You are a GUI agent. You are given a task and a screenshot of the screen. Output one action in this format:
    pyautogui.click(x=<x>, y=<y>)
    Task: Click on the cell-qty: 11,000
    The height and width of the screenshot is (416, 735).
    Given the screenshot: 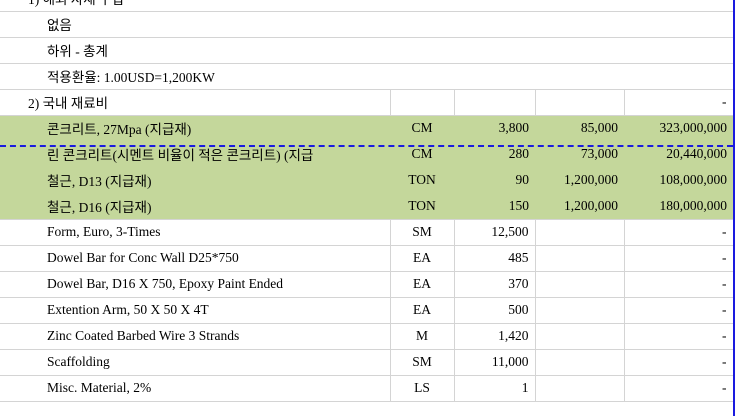 What is the action you would take?
    pyautogui.click(x=495, y=362)
    